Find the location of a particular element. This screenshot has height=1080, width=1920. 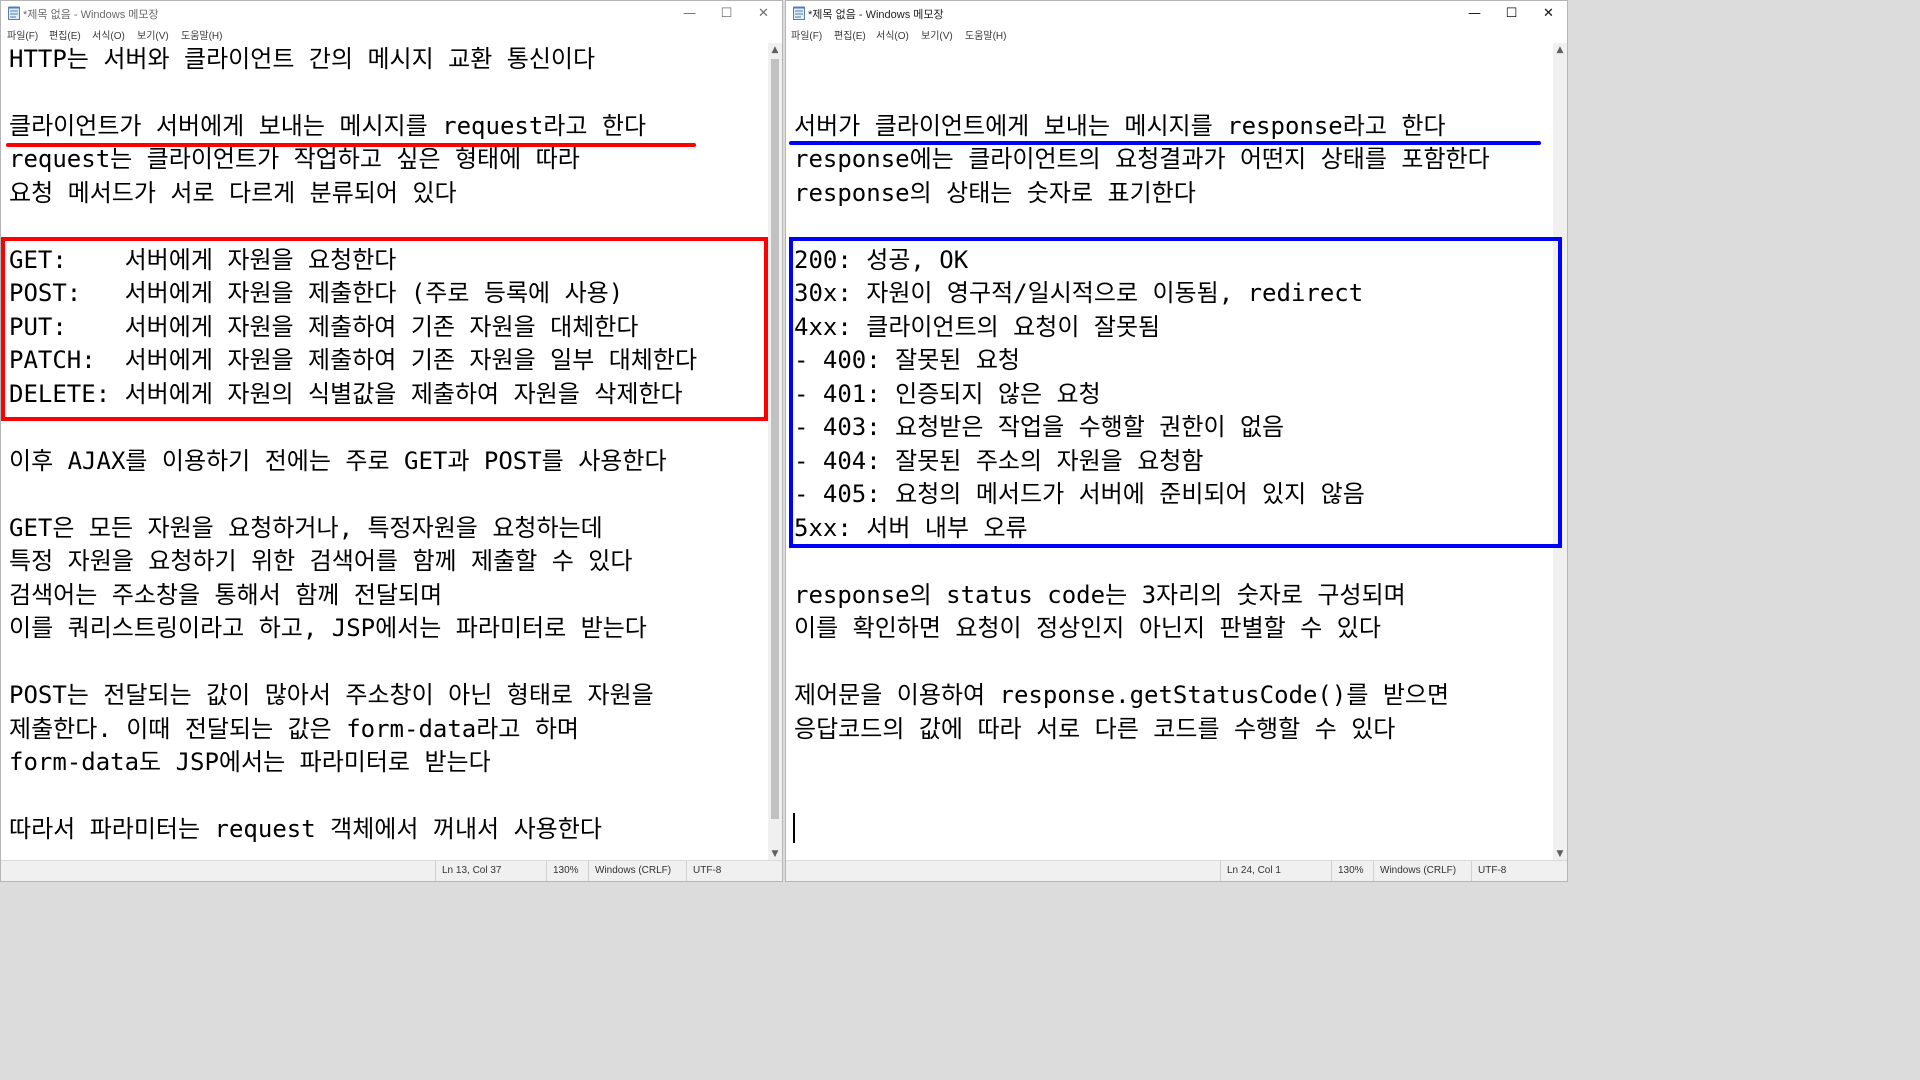

status-bar: Ln 13, Col 37 130% Windows (CRLF) UTF-8 is located at coordinates (391, 870).